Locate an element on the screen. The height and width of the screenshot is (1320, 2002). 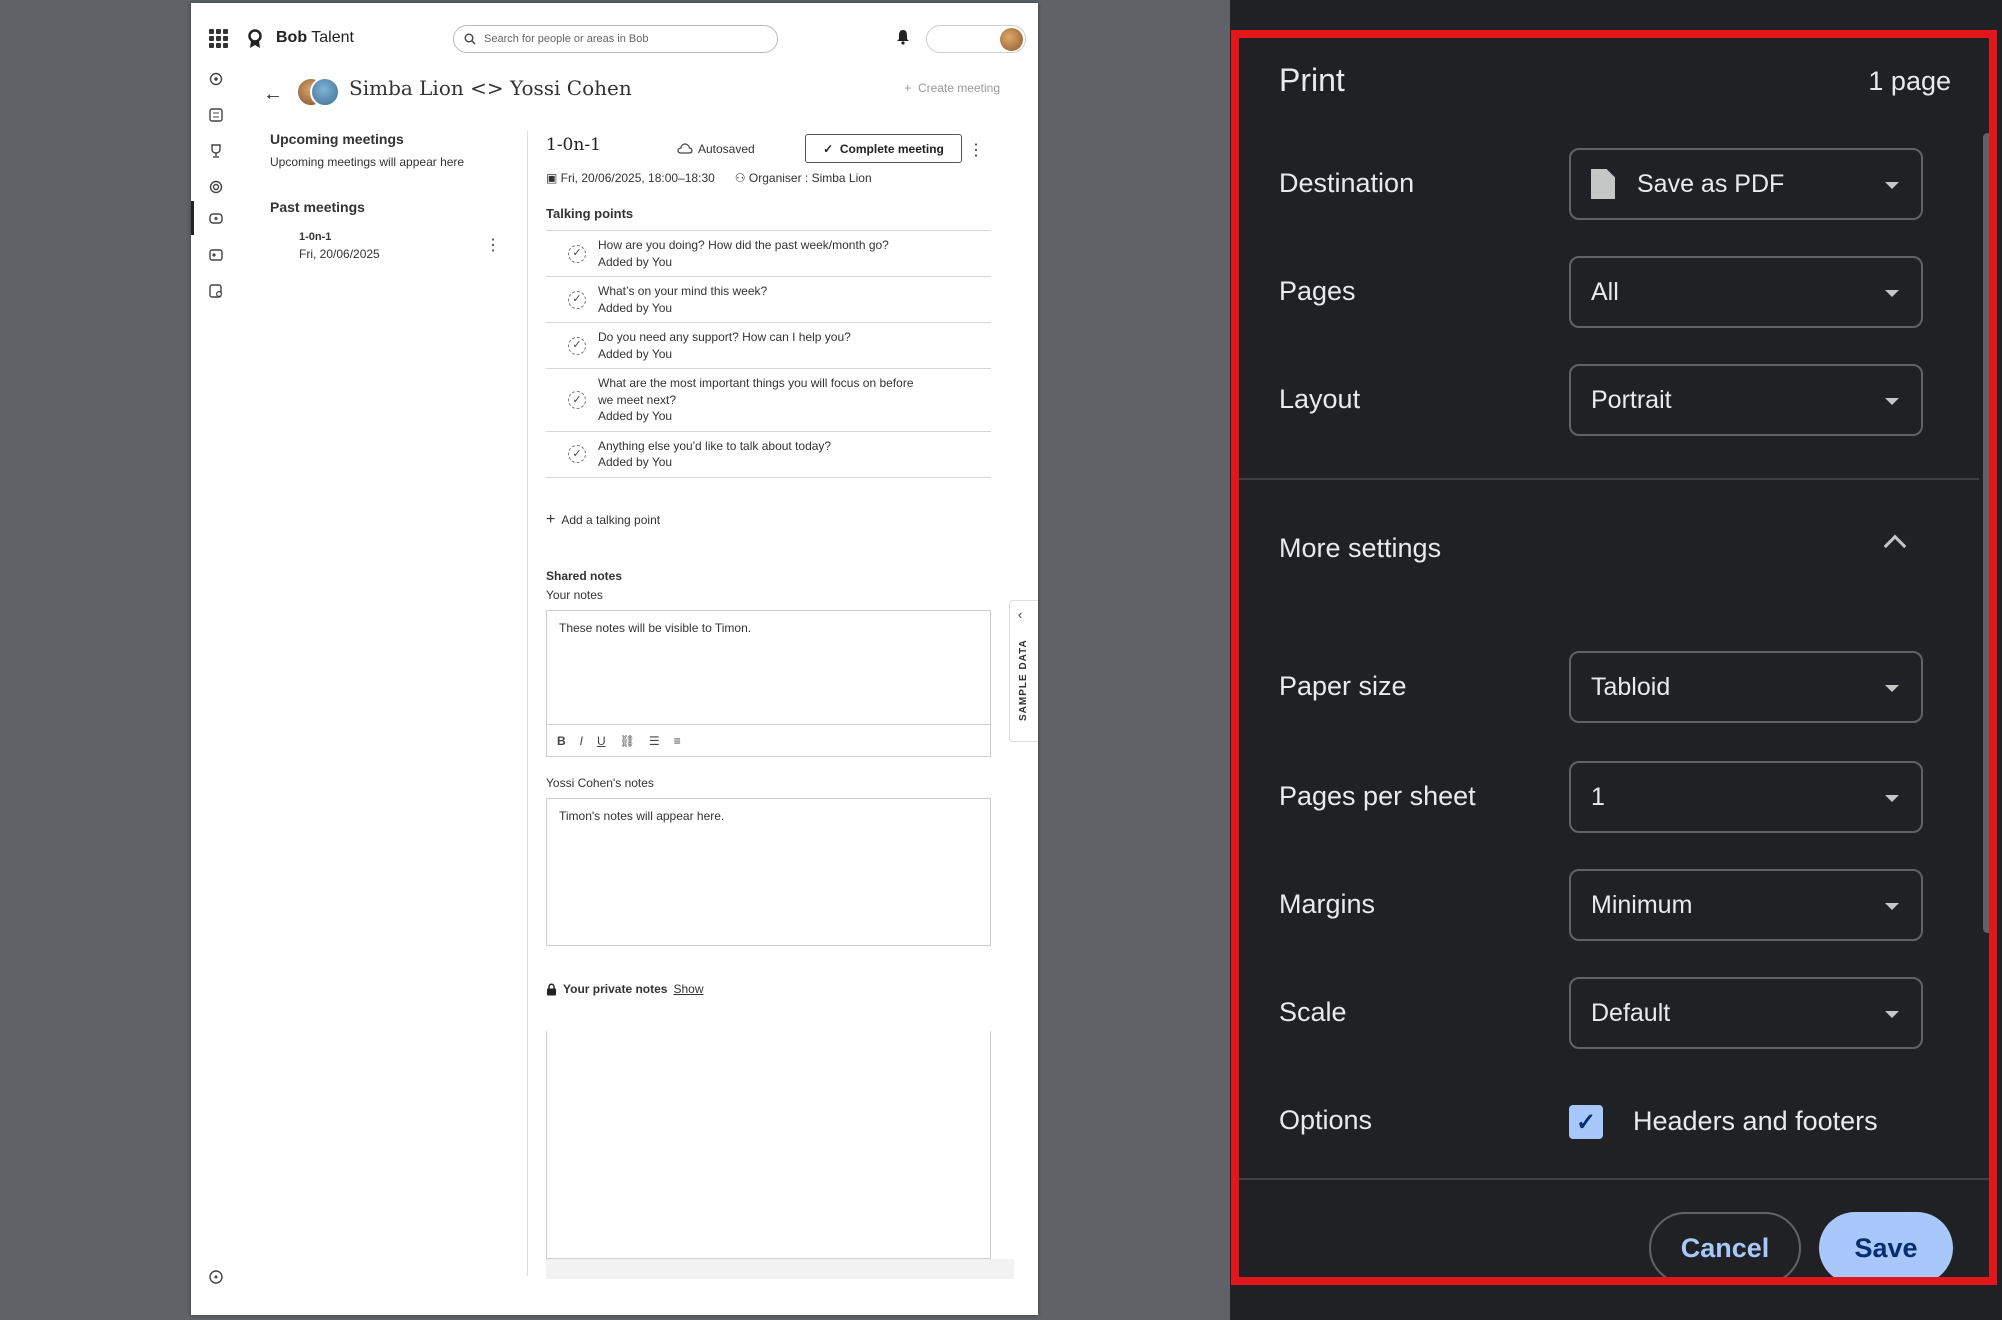
private-notes: Your private notes Show is located at coordinates (625, 989).